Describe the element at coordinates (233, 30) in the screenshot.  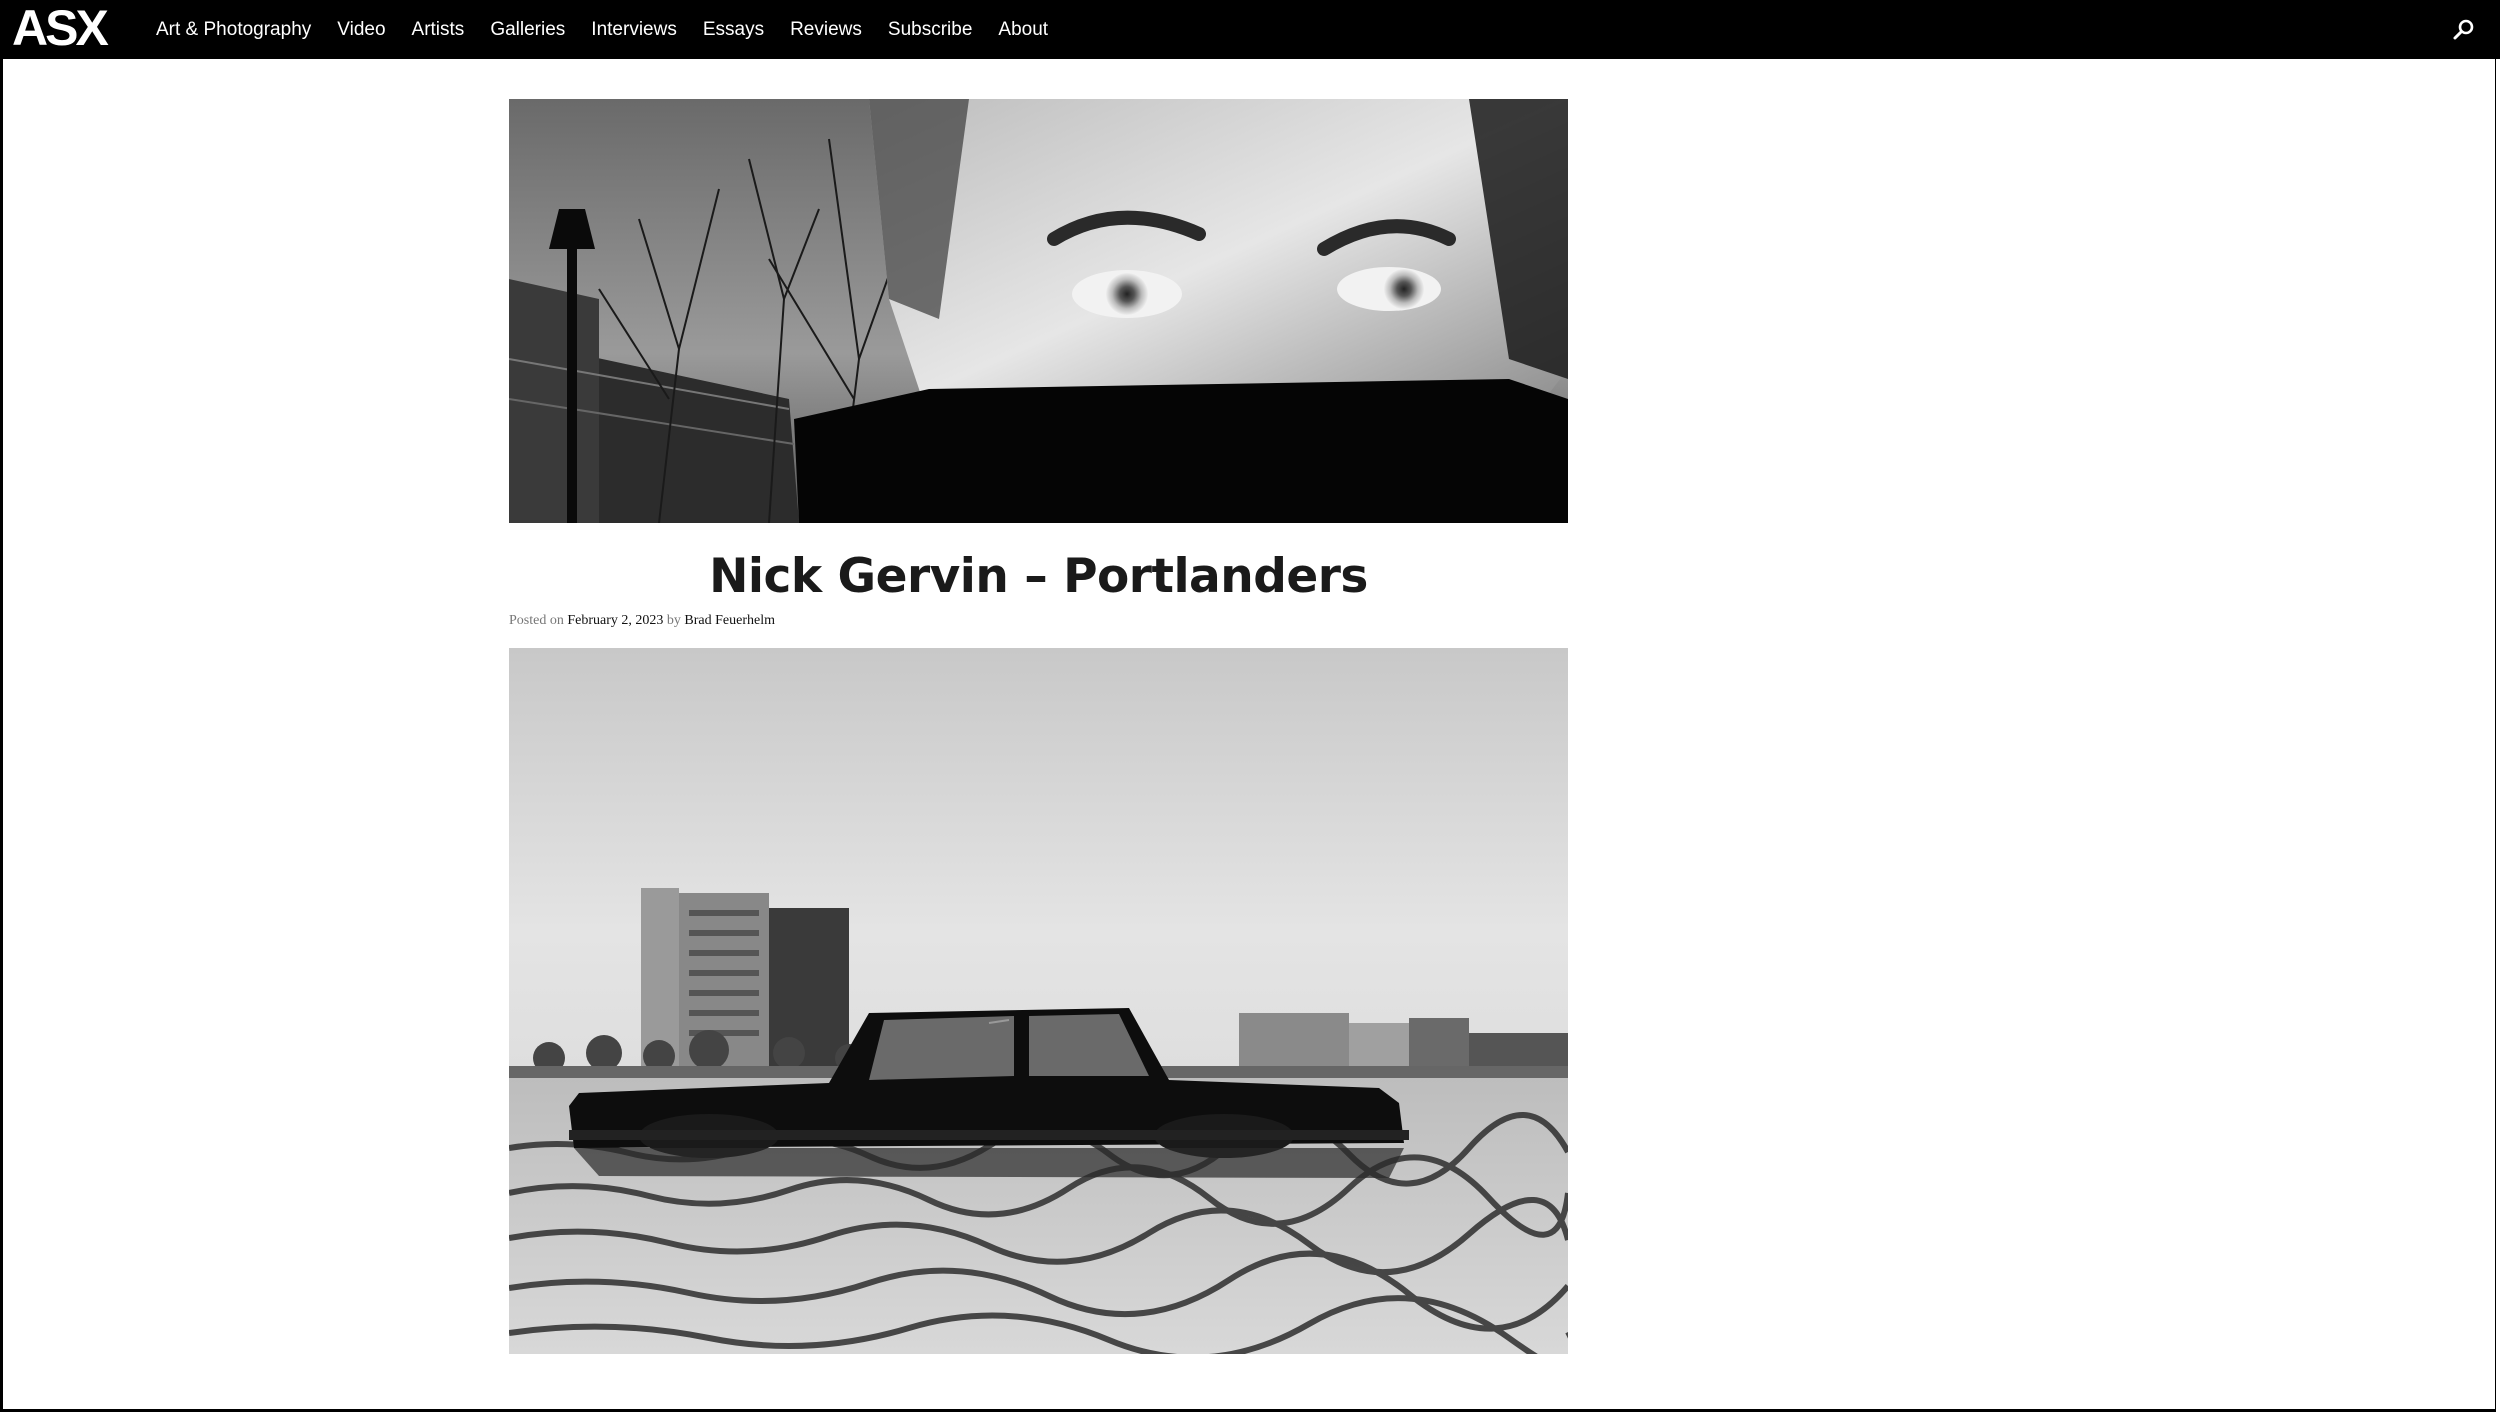
I see `nav-item-art-photography: Art & Photography` at that location.